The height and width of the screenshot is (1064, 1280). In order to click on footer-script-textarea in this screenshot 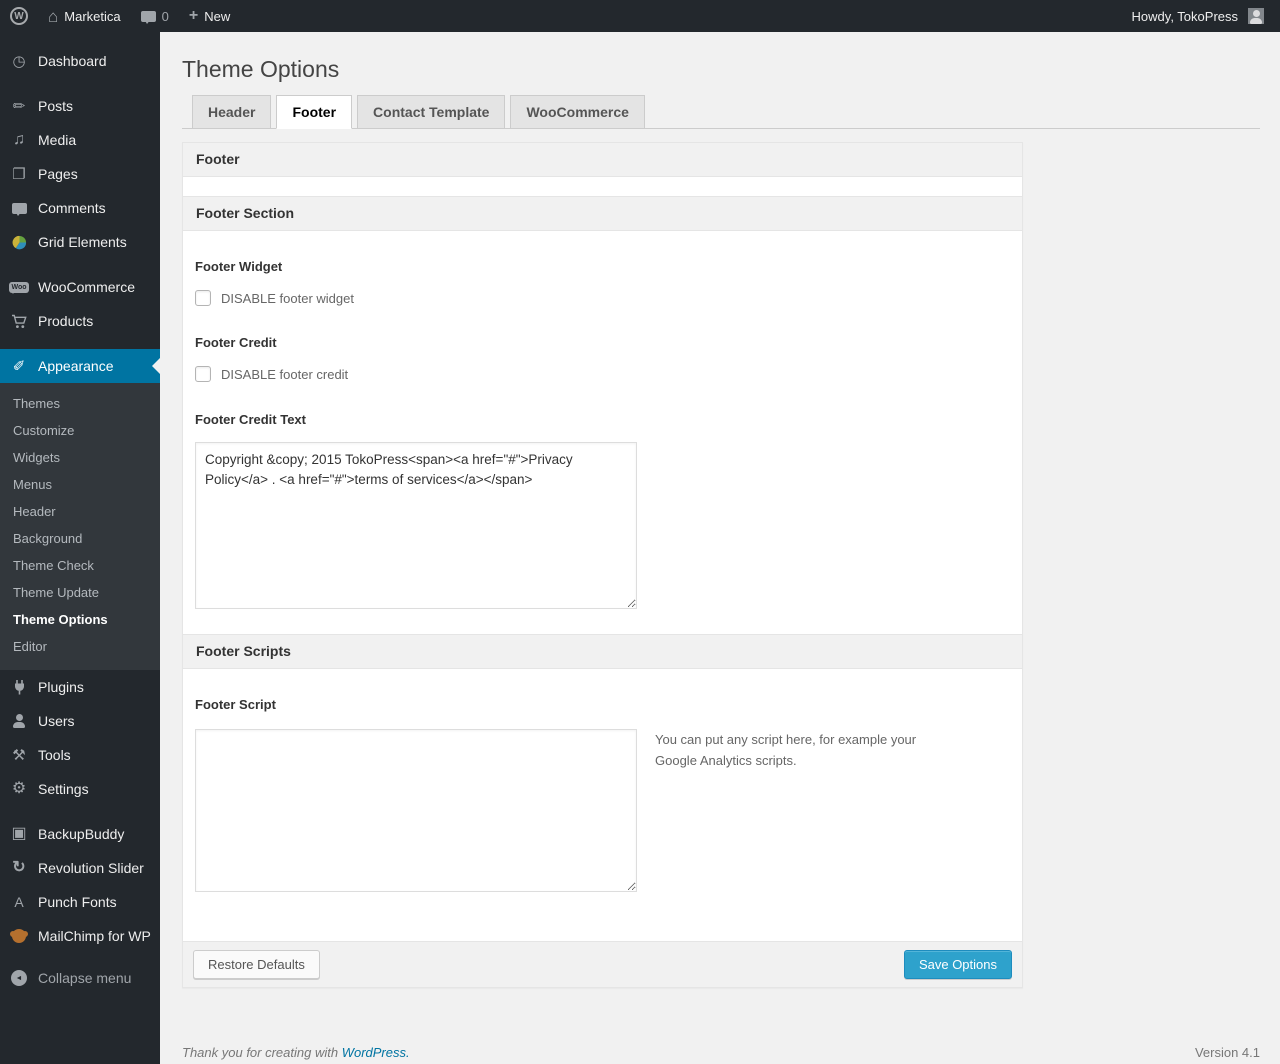, I will do `click(416, 810)`.